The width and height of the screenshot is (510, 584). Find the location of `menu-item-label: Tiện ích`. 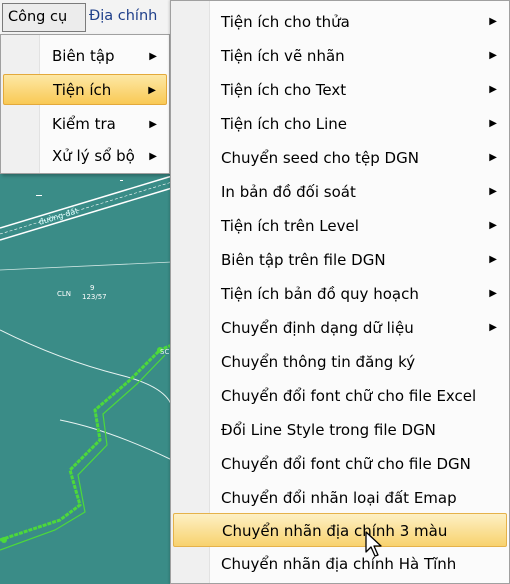

menu-item-label: Tiện ích is located at coordinates (82, 90).